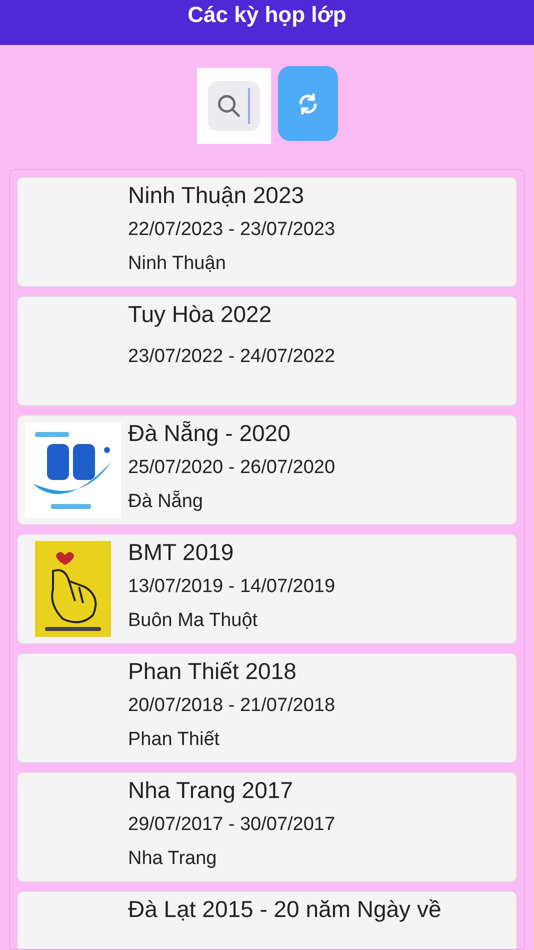 The width and height of the screenshot is (534, 950). What do you see at coordinates (200, 314) in the screenshot?
I see `event-title: Tuy Hòa 2022` at bounding box center [200, 314].